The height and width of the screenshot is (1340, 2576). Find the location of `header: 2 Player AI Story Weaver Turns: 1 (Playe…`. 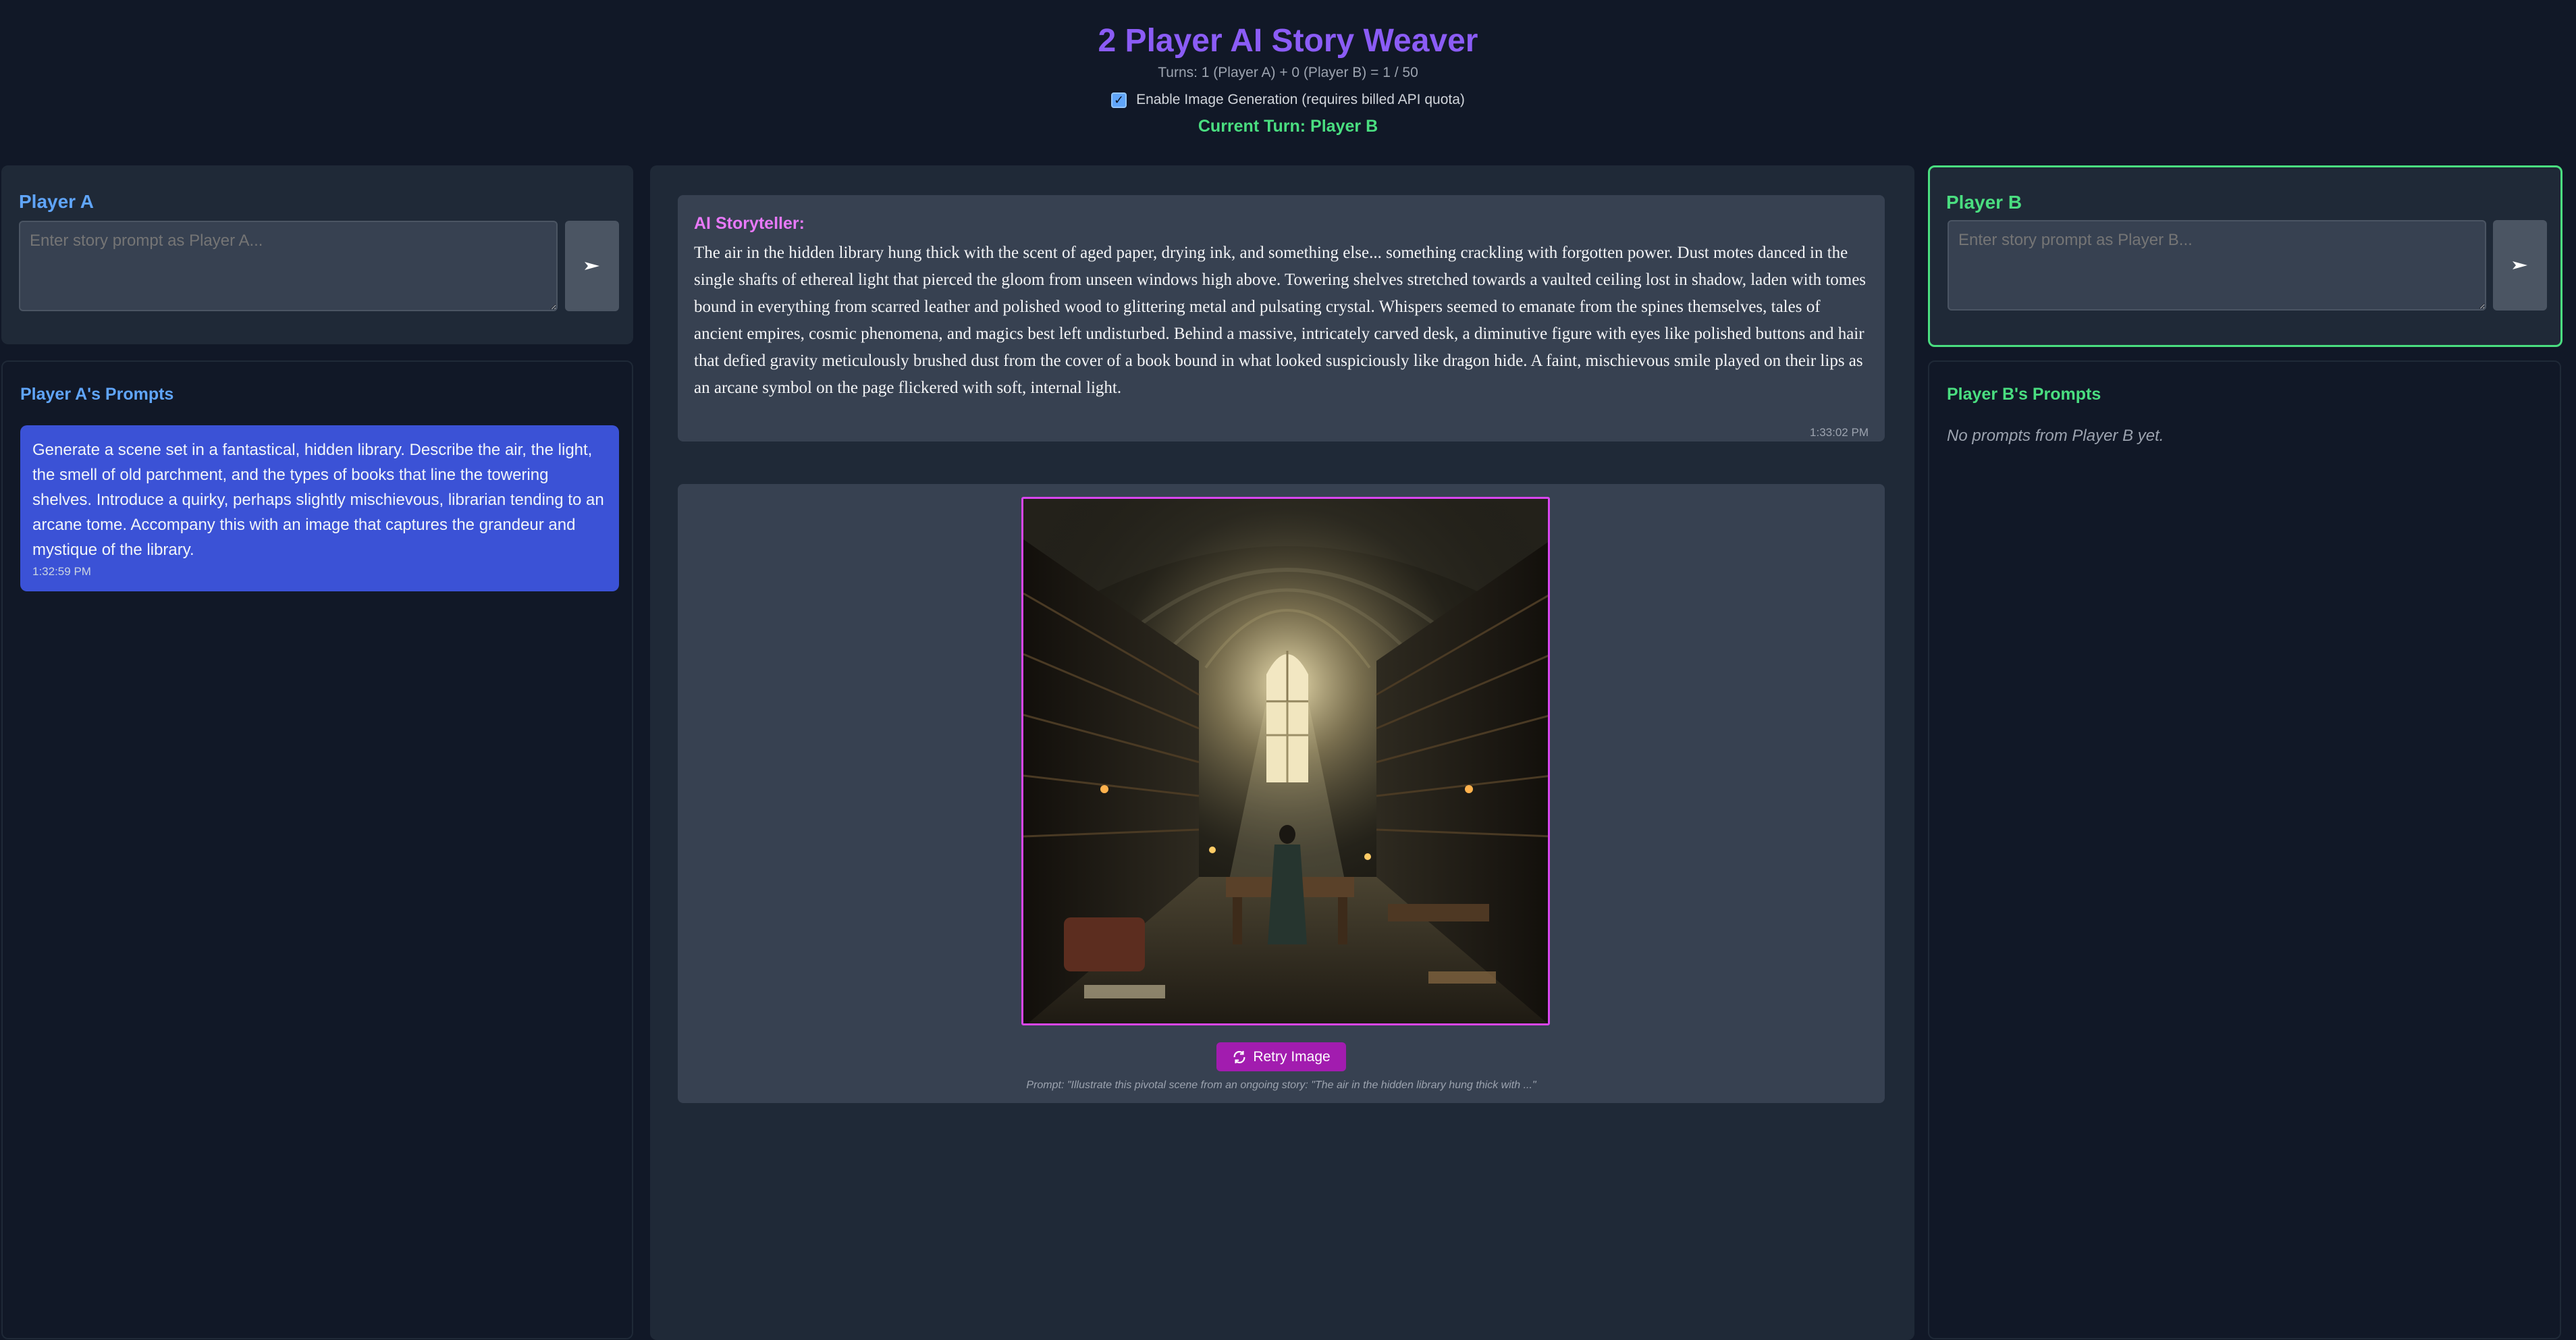

header: 2 Player AI Story Weaver Turns: 1 (Playe… is located at coordinates (1288, 81).